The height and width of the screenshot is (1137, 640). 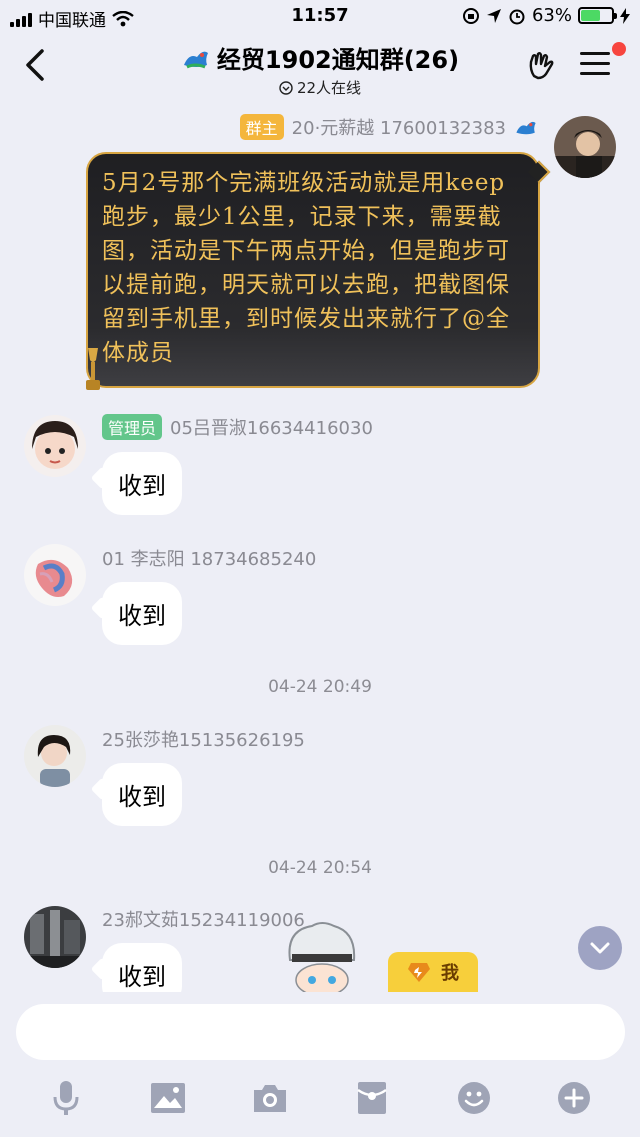 I want to click on message-sender: 25张莎艳15135626195, so click(x=203, y=740).